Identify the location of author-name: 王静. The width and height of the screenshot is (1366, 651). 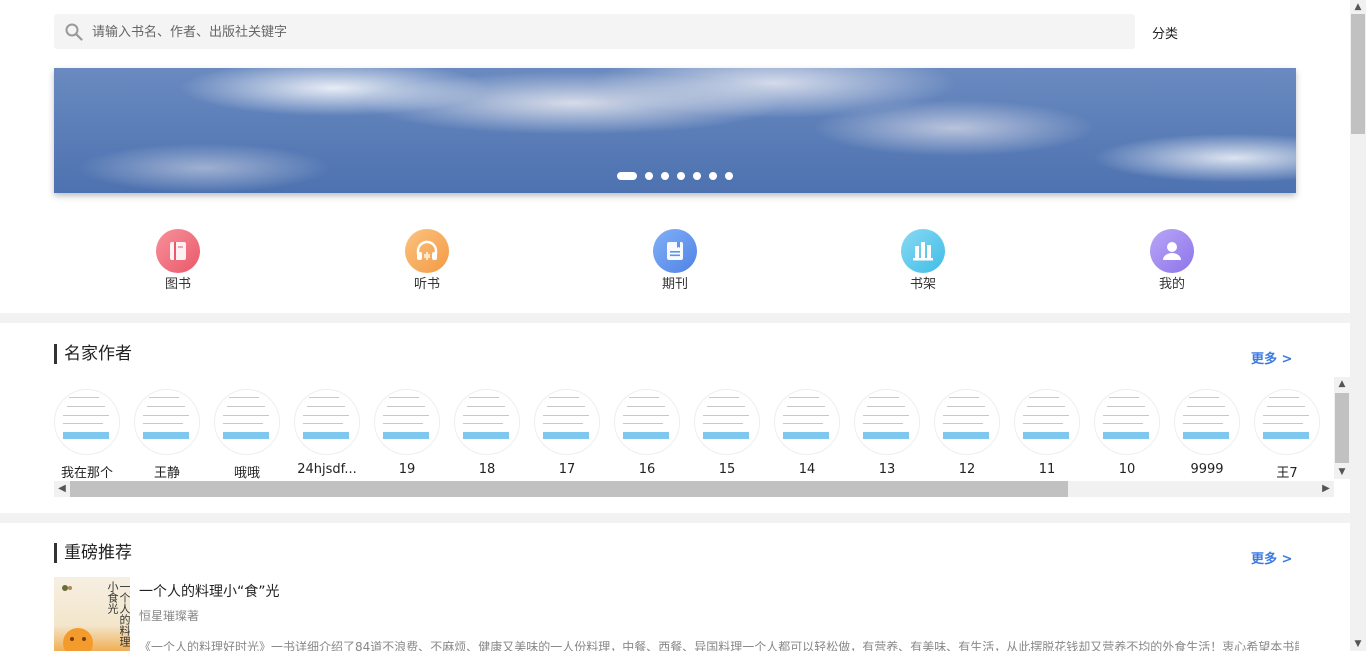
(166, 472).